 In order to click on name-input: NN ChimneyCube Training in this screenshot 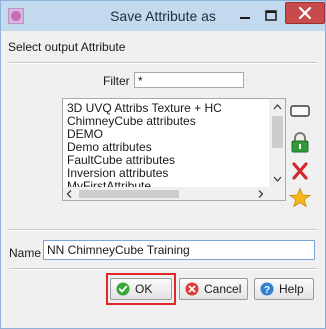, I will do `click(179, 250)`.